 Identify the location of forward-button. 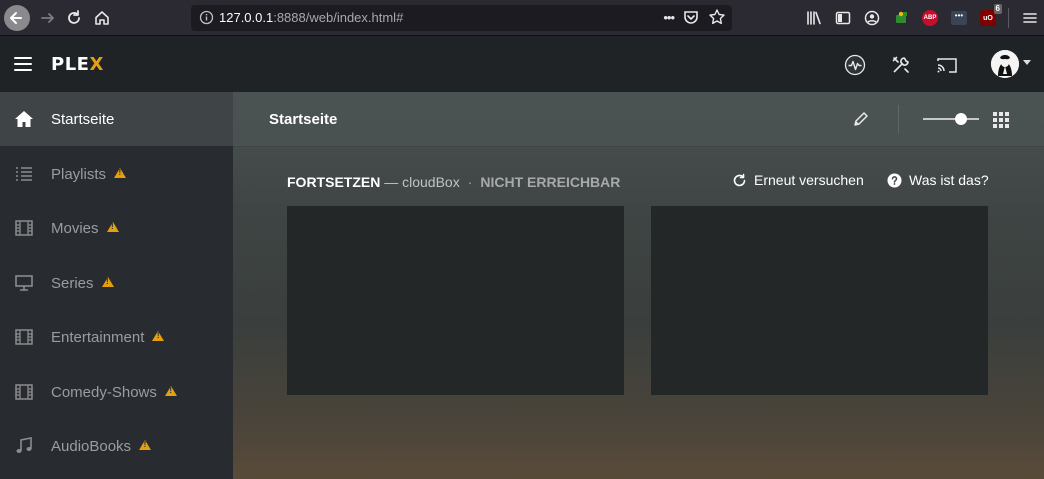
(48, 18).